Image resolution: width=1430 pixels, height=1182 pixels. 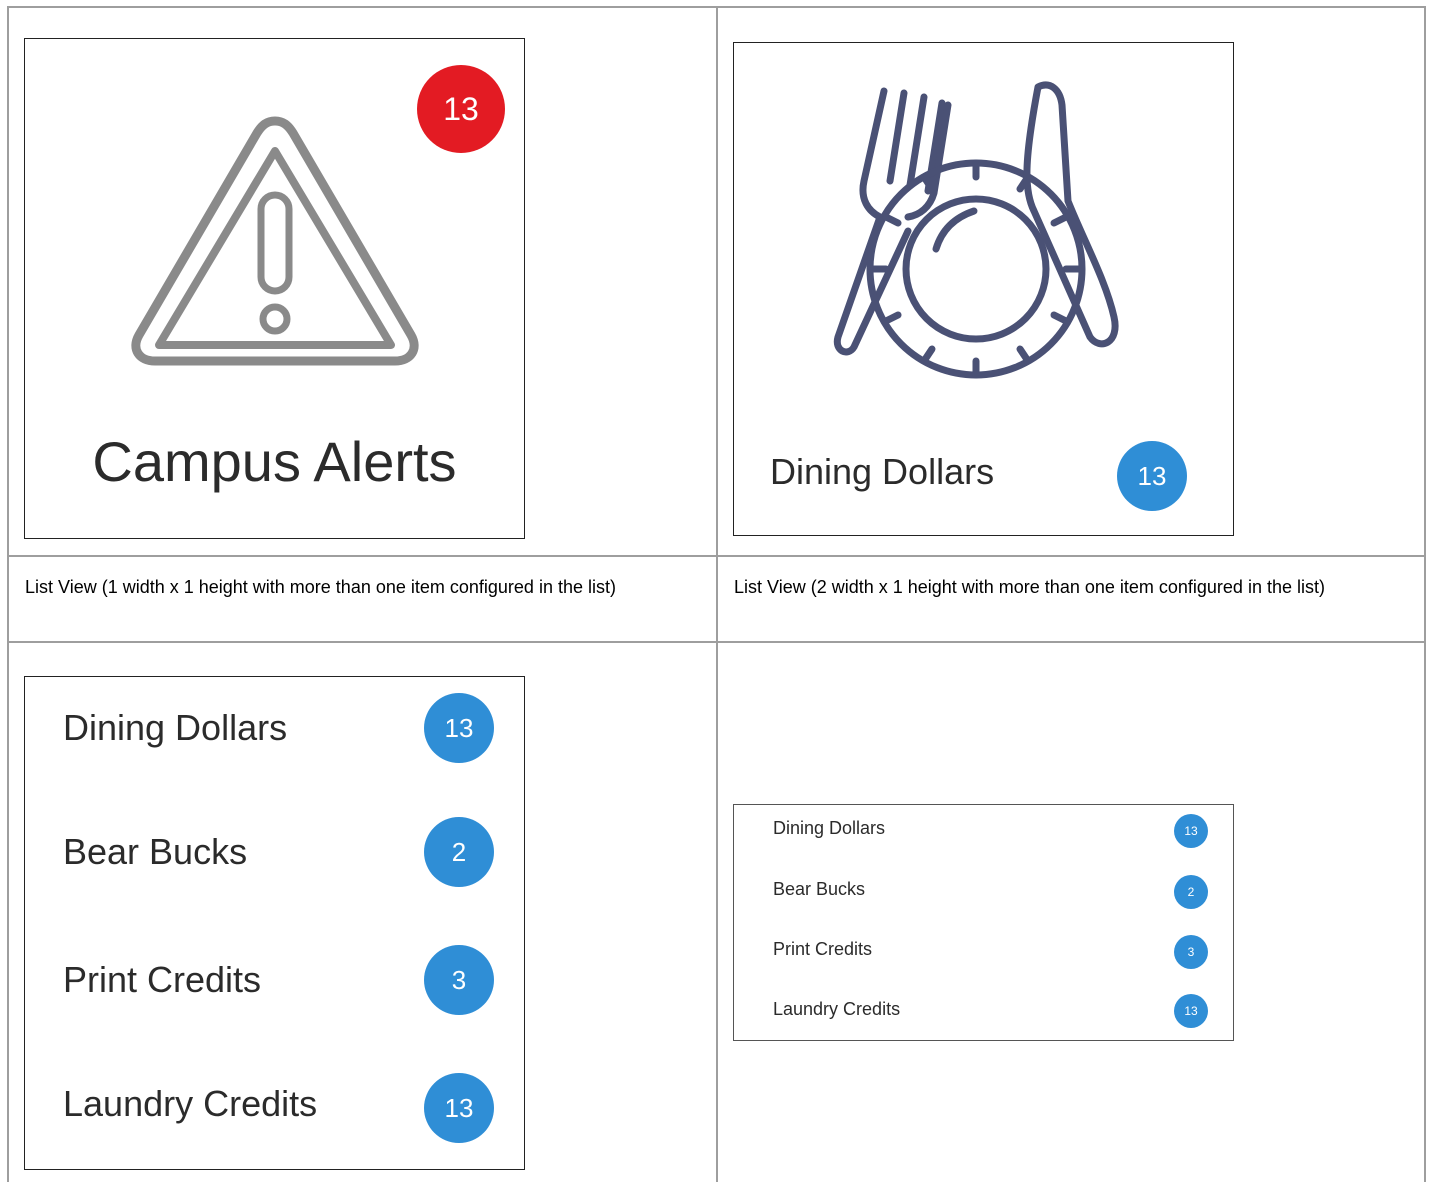 What do you see at coordinates (976, 230) in the screenshot?
I see `fork-plate-knife-icon` at bounding box center [976, 230].